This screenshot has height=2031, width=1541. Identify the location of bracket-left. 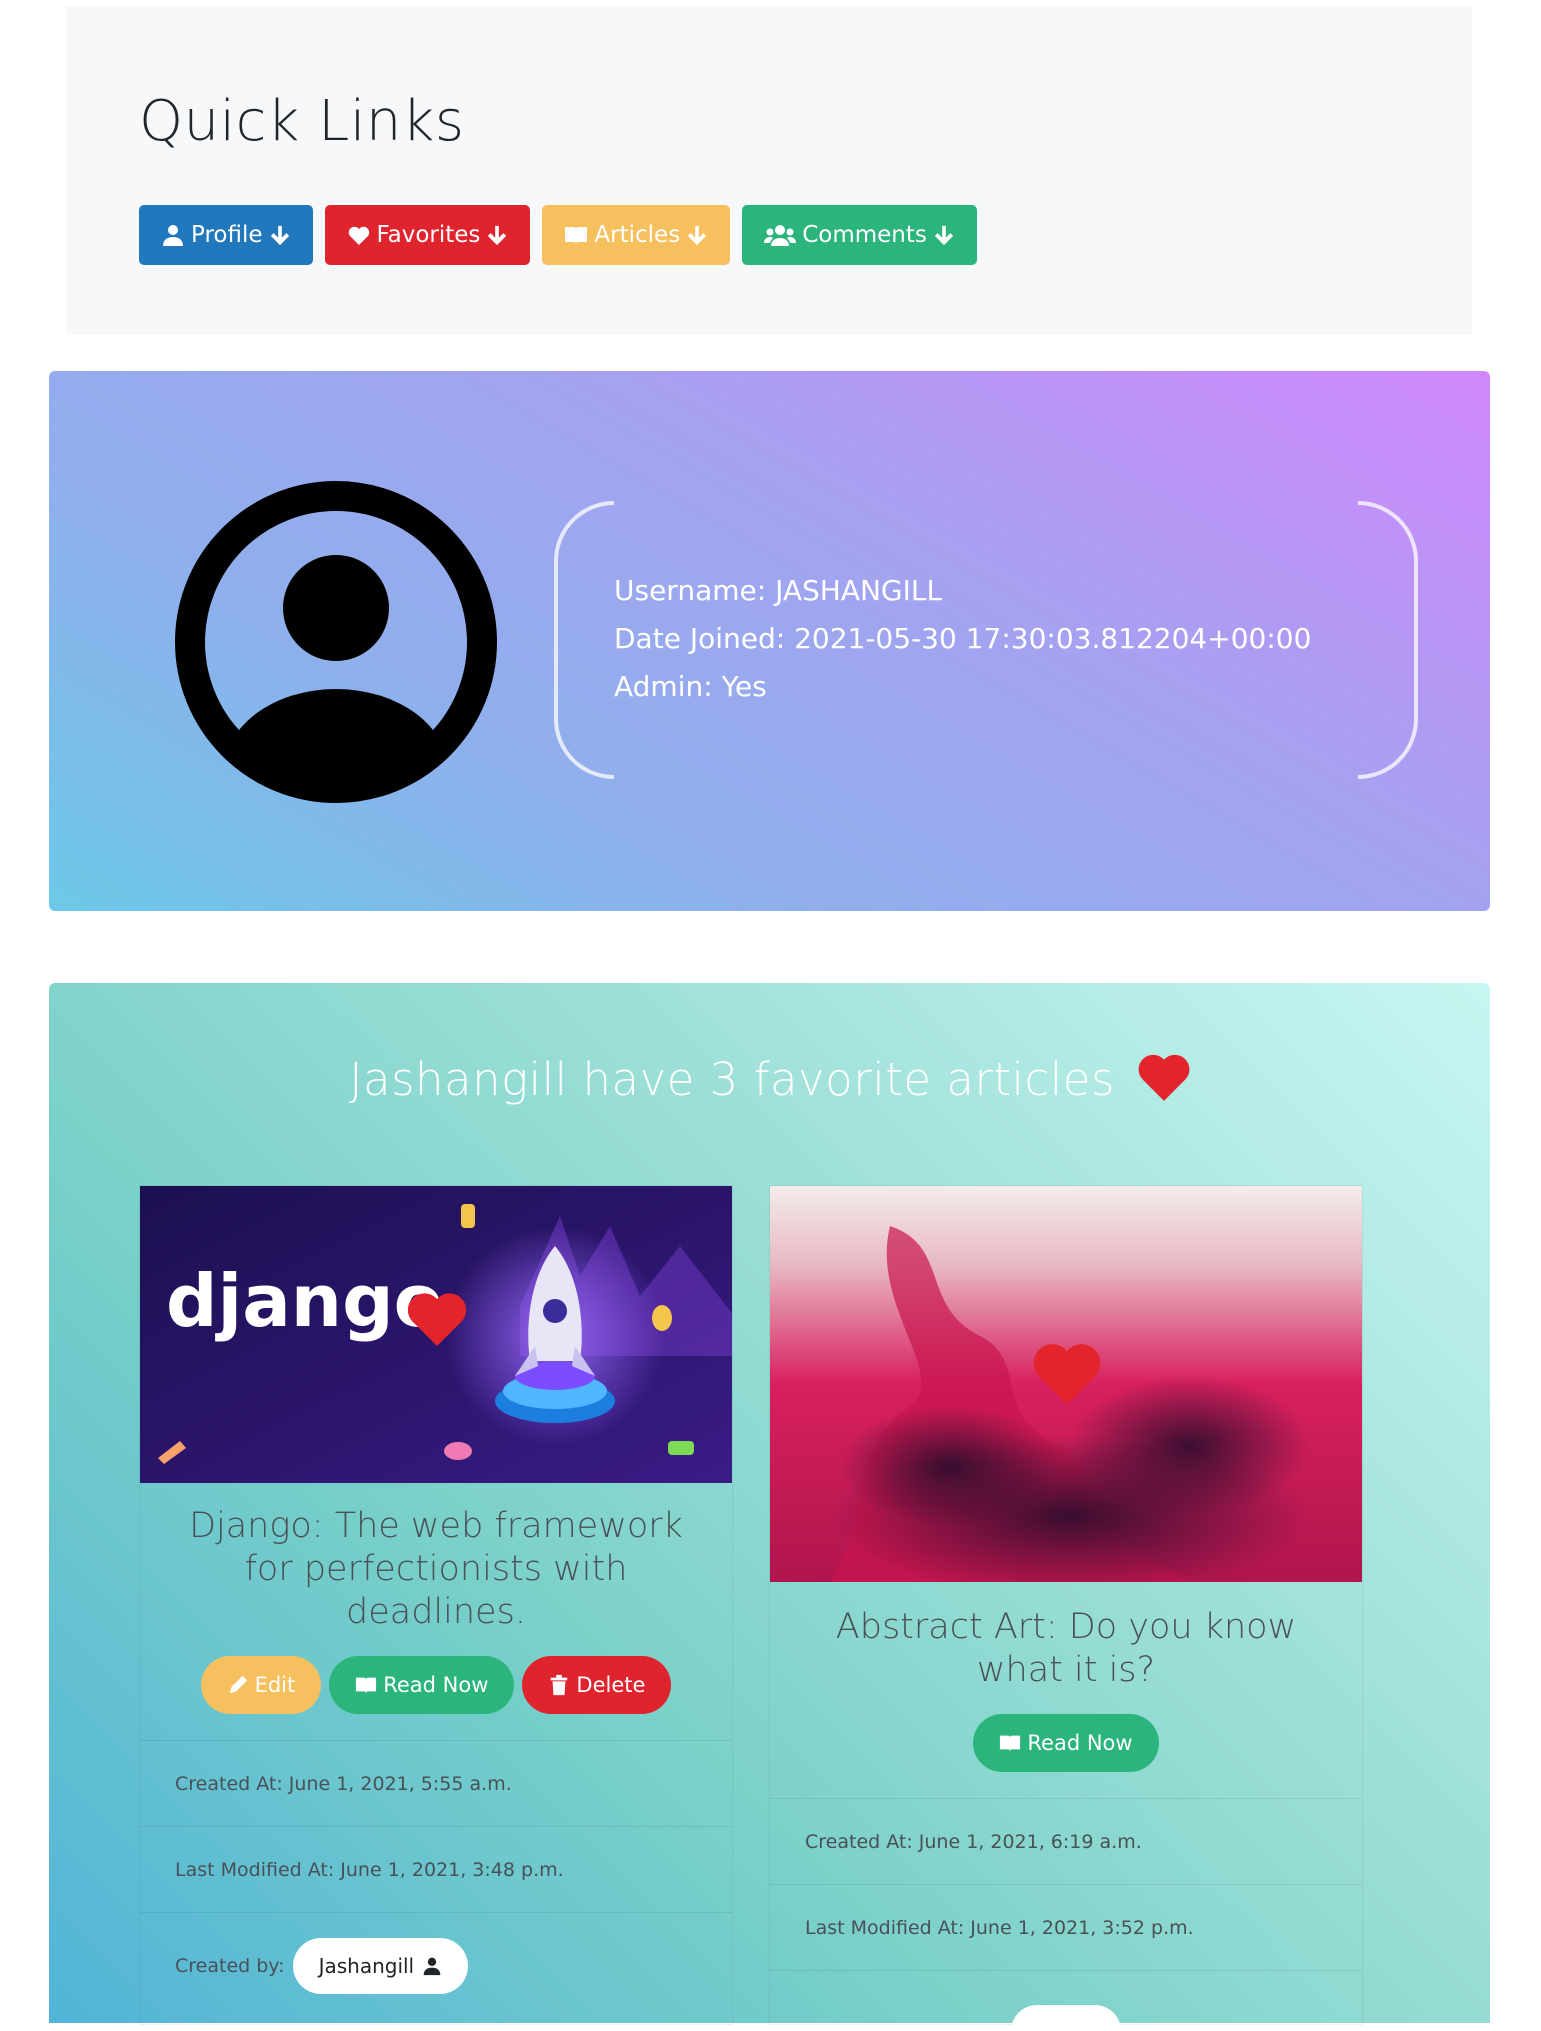
(584, 640).